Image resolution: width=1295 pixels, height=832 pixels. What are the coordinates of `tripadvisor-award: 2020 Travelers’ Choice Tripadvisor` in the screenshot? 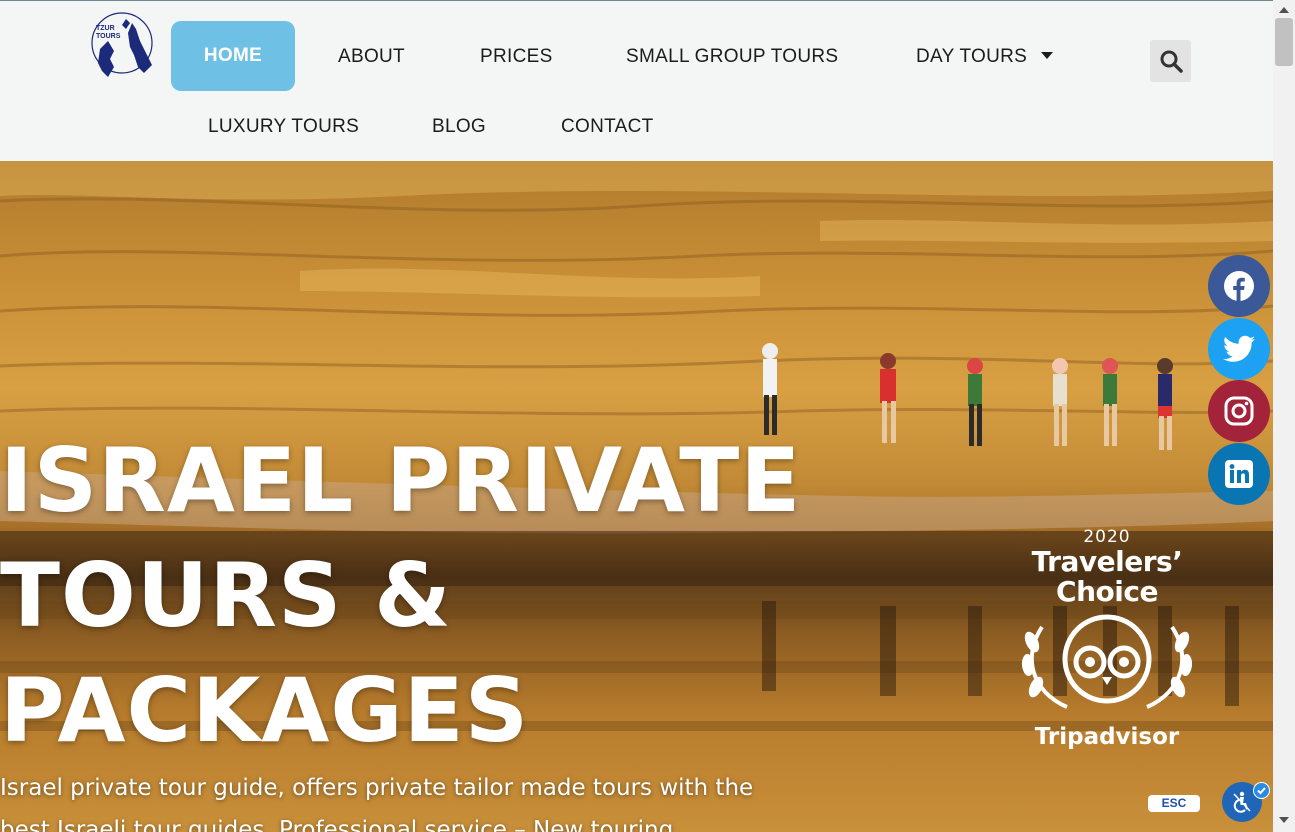 It's located at (1107, 638).